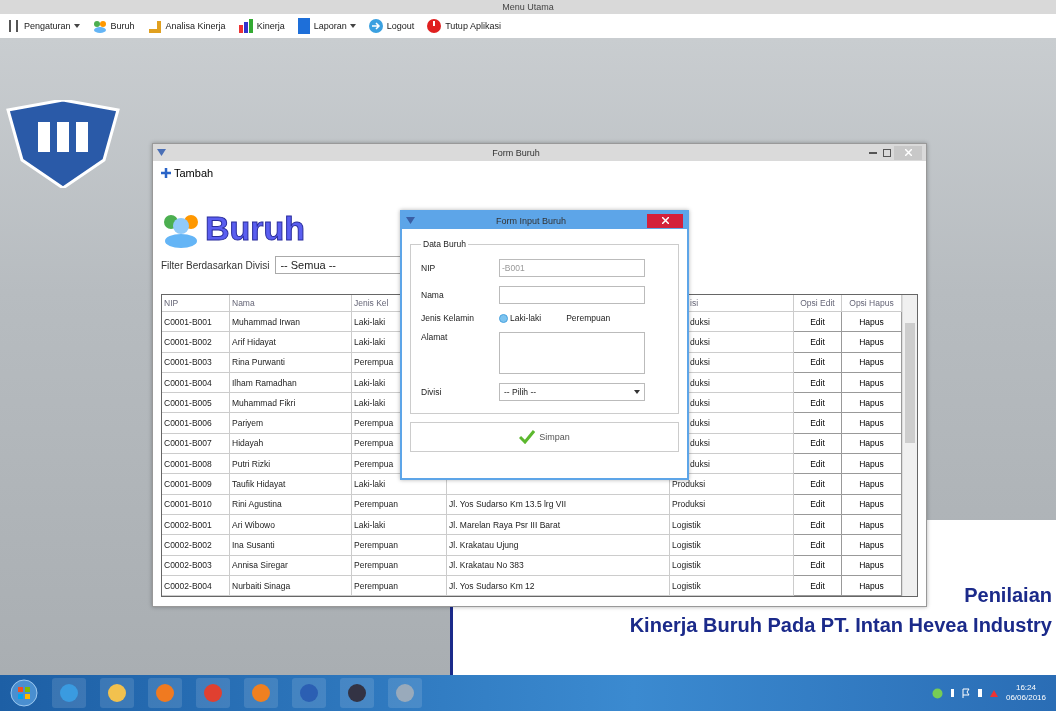 The height and width of the screenshot is (711, 1056). Describe the element at coordinates (993, 693) in the screenshot. I see `speaker-icon` at that location.